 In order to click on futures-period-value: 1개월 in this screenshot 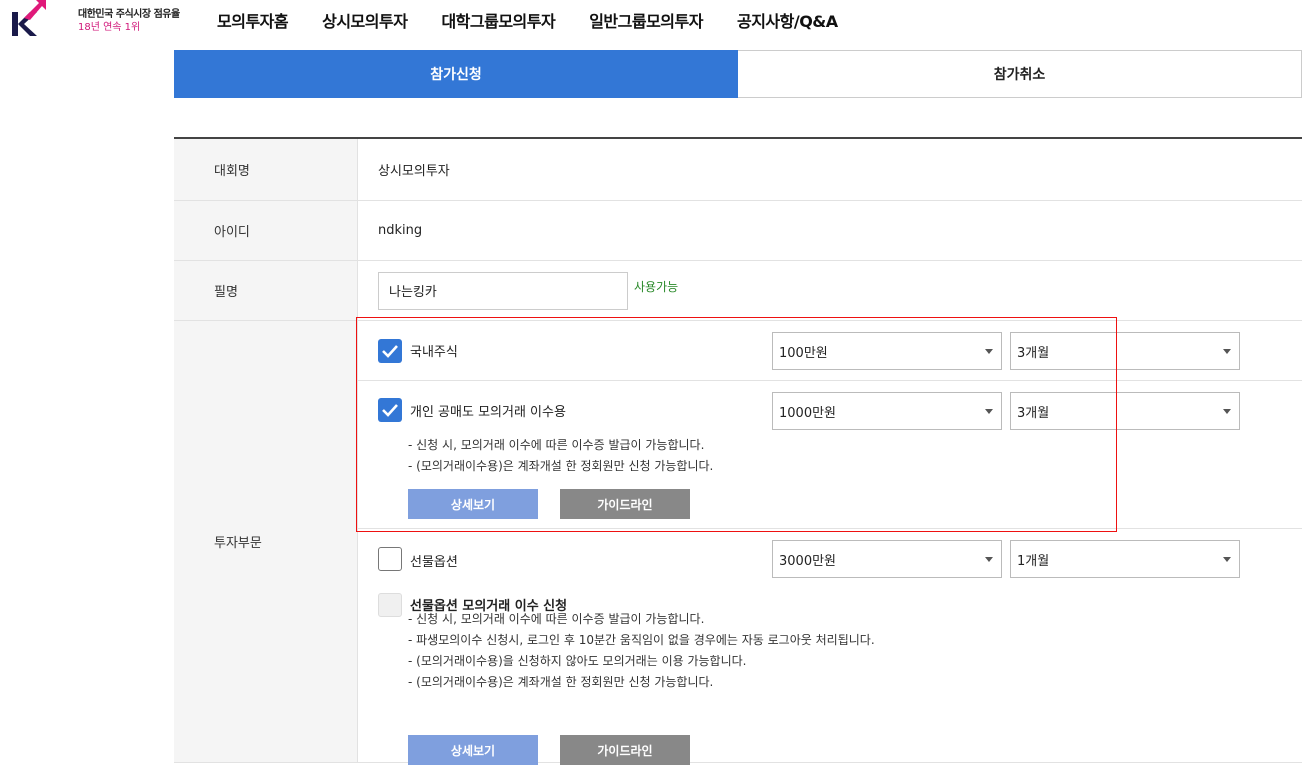, I will do `click(1033, 561)`.